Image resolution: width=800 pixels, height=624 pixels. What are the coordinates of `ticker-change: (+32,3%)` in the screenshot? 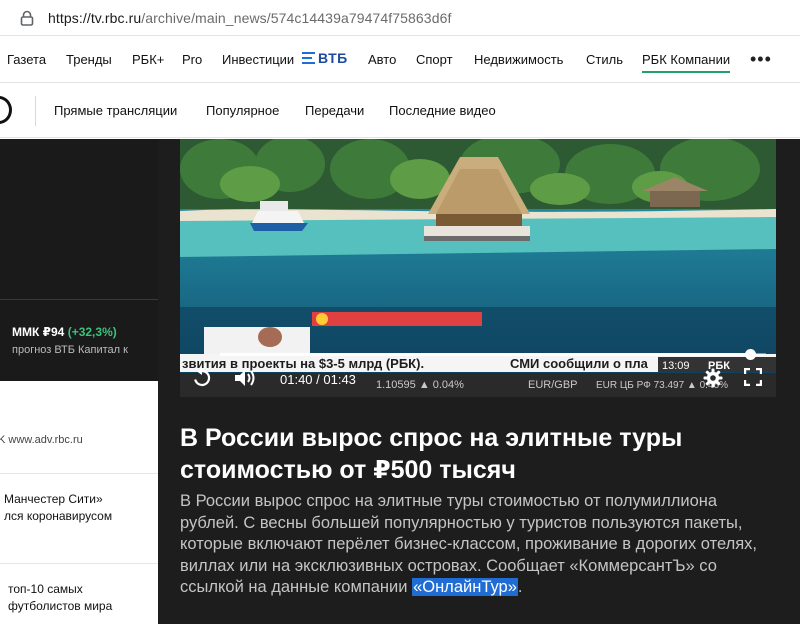 It's located at (92, 332).